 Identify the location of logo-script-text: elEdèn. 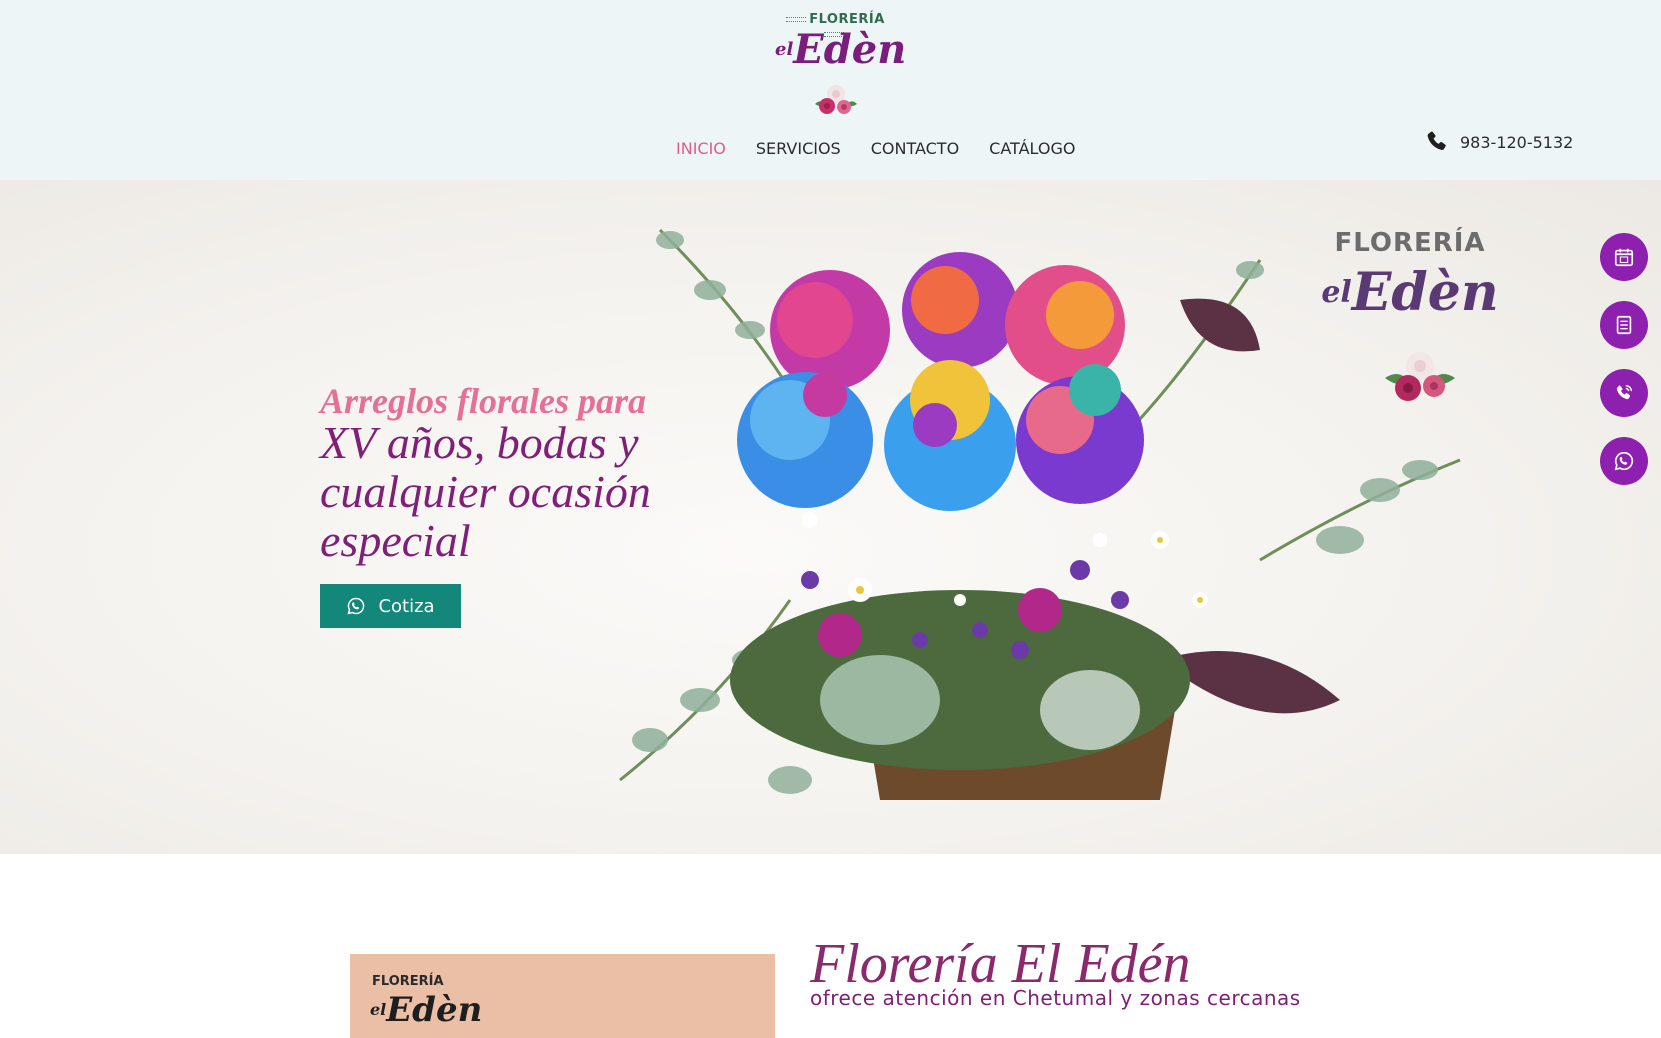
(840, 50).